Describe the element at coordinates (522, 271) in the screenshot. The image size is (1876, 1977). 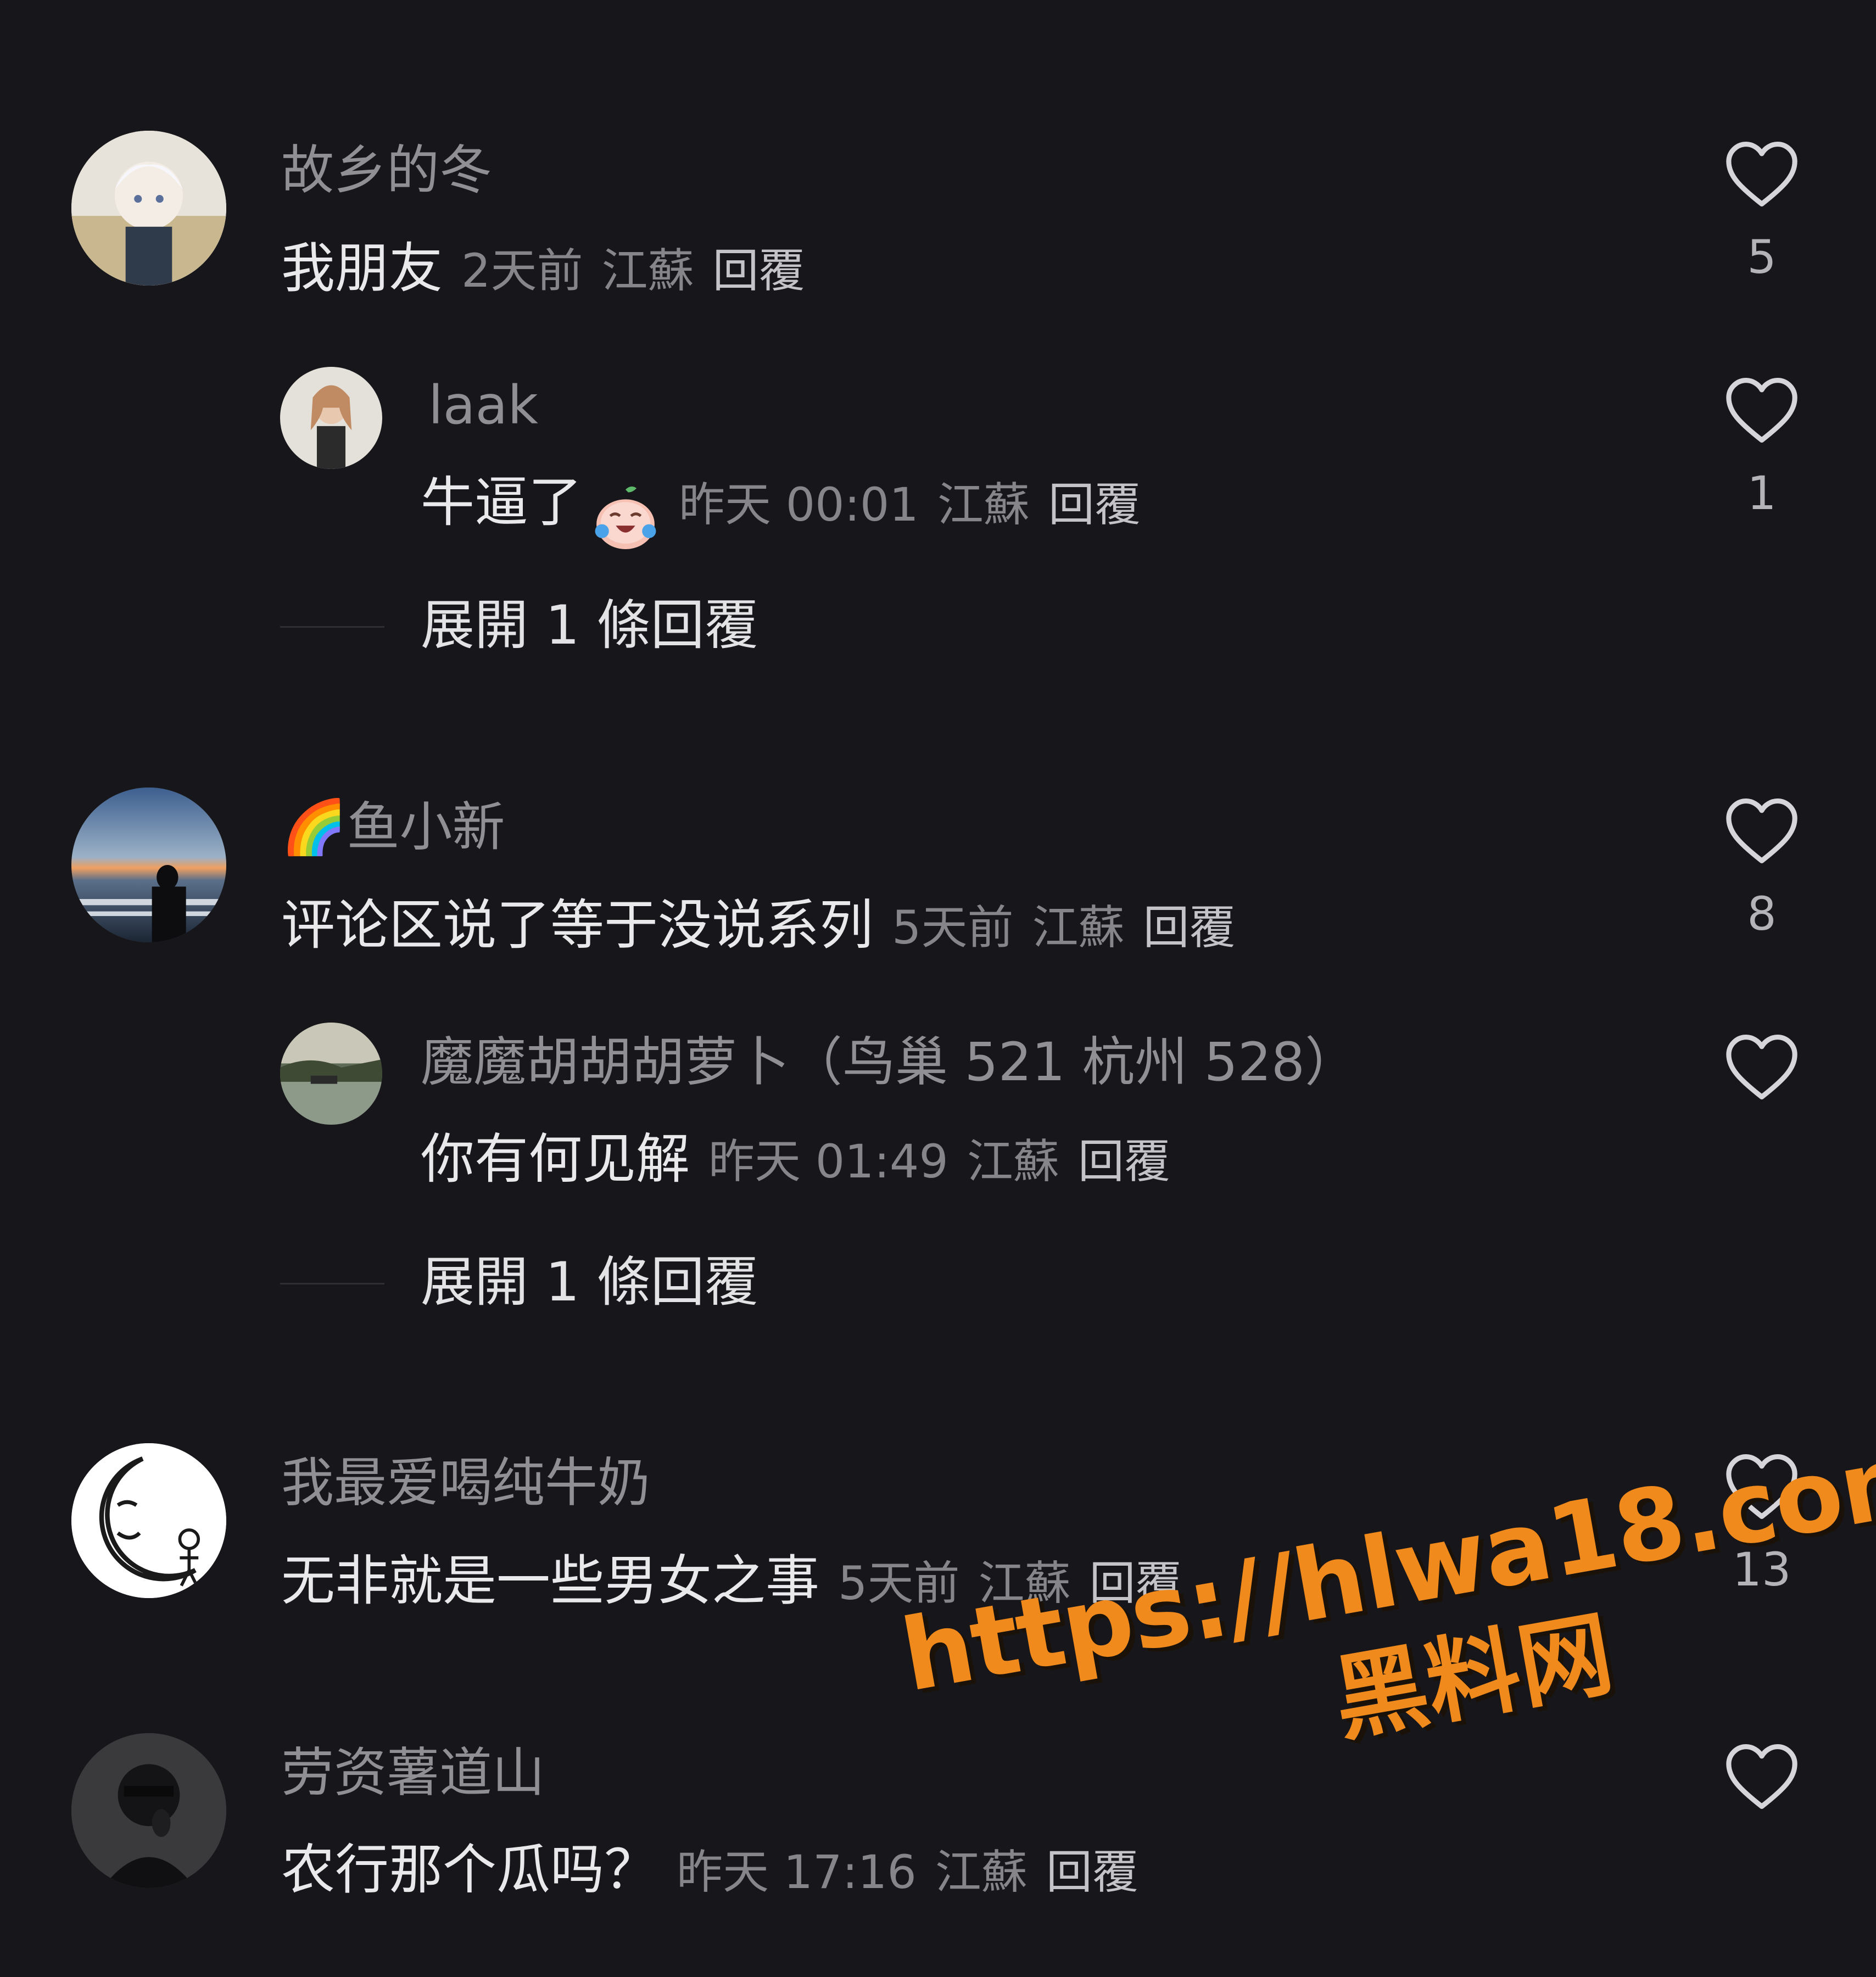
I see `comment-time: 2天前` at that location.